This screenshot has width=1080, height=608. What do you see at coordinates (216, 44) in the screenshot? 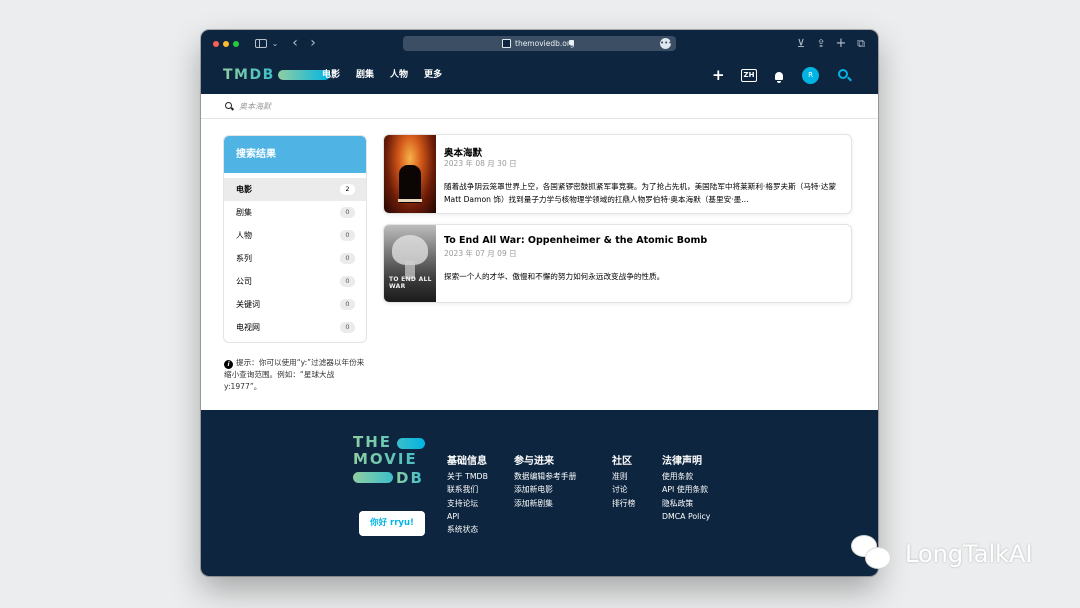
I see `close-window-button` at bounding box center [216, 44].